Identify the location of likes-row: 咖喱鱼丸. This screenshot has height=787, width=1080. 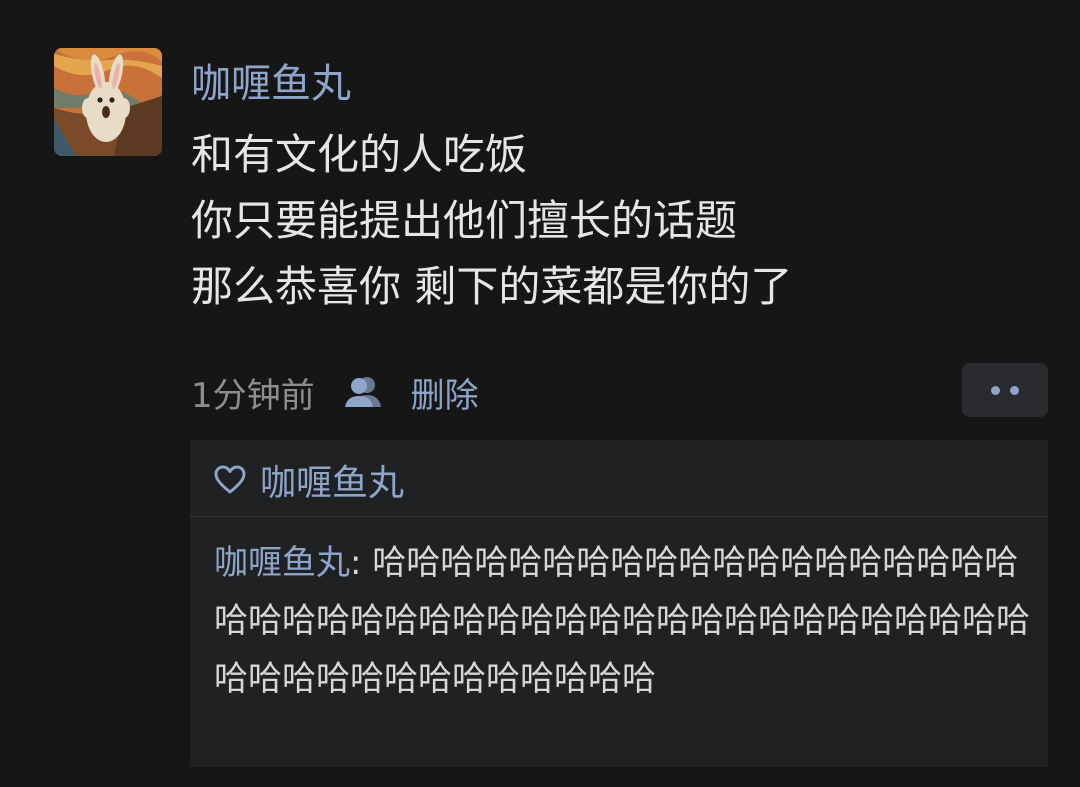
(309, 480).